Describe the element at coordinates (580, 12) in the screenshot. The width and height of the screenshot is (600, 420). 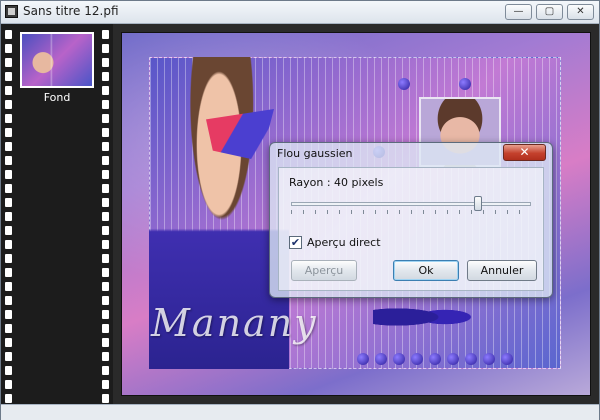
I see `close-button: ✕` at that location.